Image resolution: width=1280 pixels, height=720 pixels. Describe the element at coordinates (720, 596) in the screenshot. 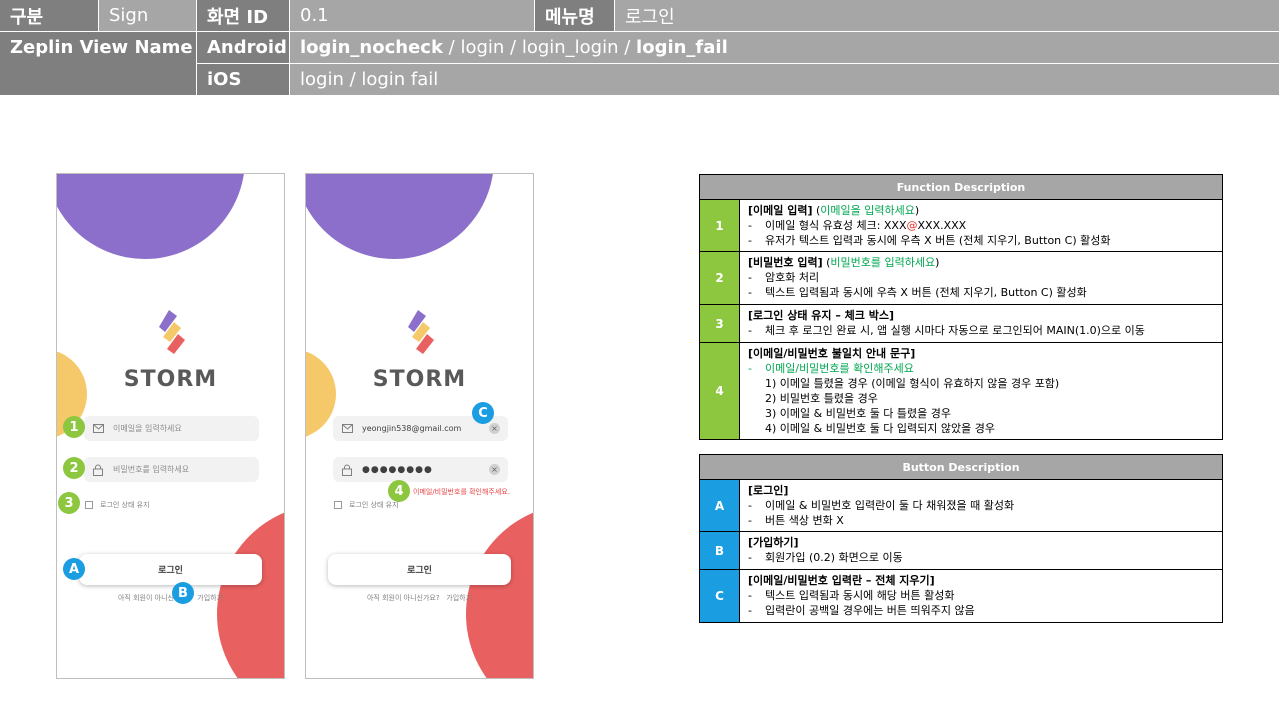

I see `row-number: C` at that location.